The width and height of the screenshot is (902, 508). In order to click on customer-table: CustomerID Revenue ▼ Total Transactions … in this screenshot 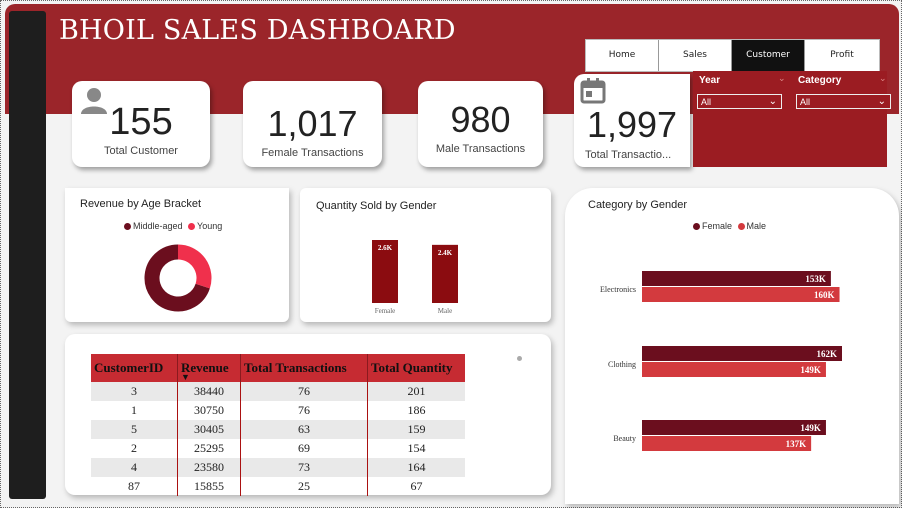, I will do `click(278, 425)`.